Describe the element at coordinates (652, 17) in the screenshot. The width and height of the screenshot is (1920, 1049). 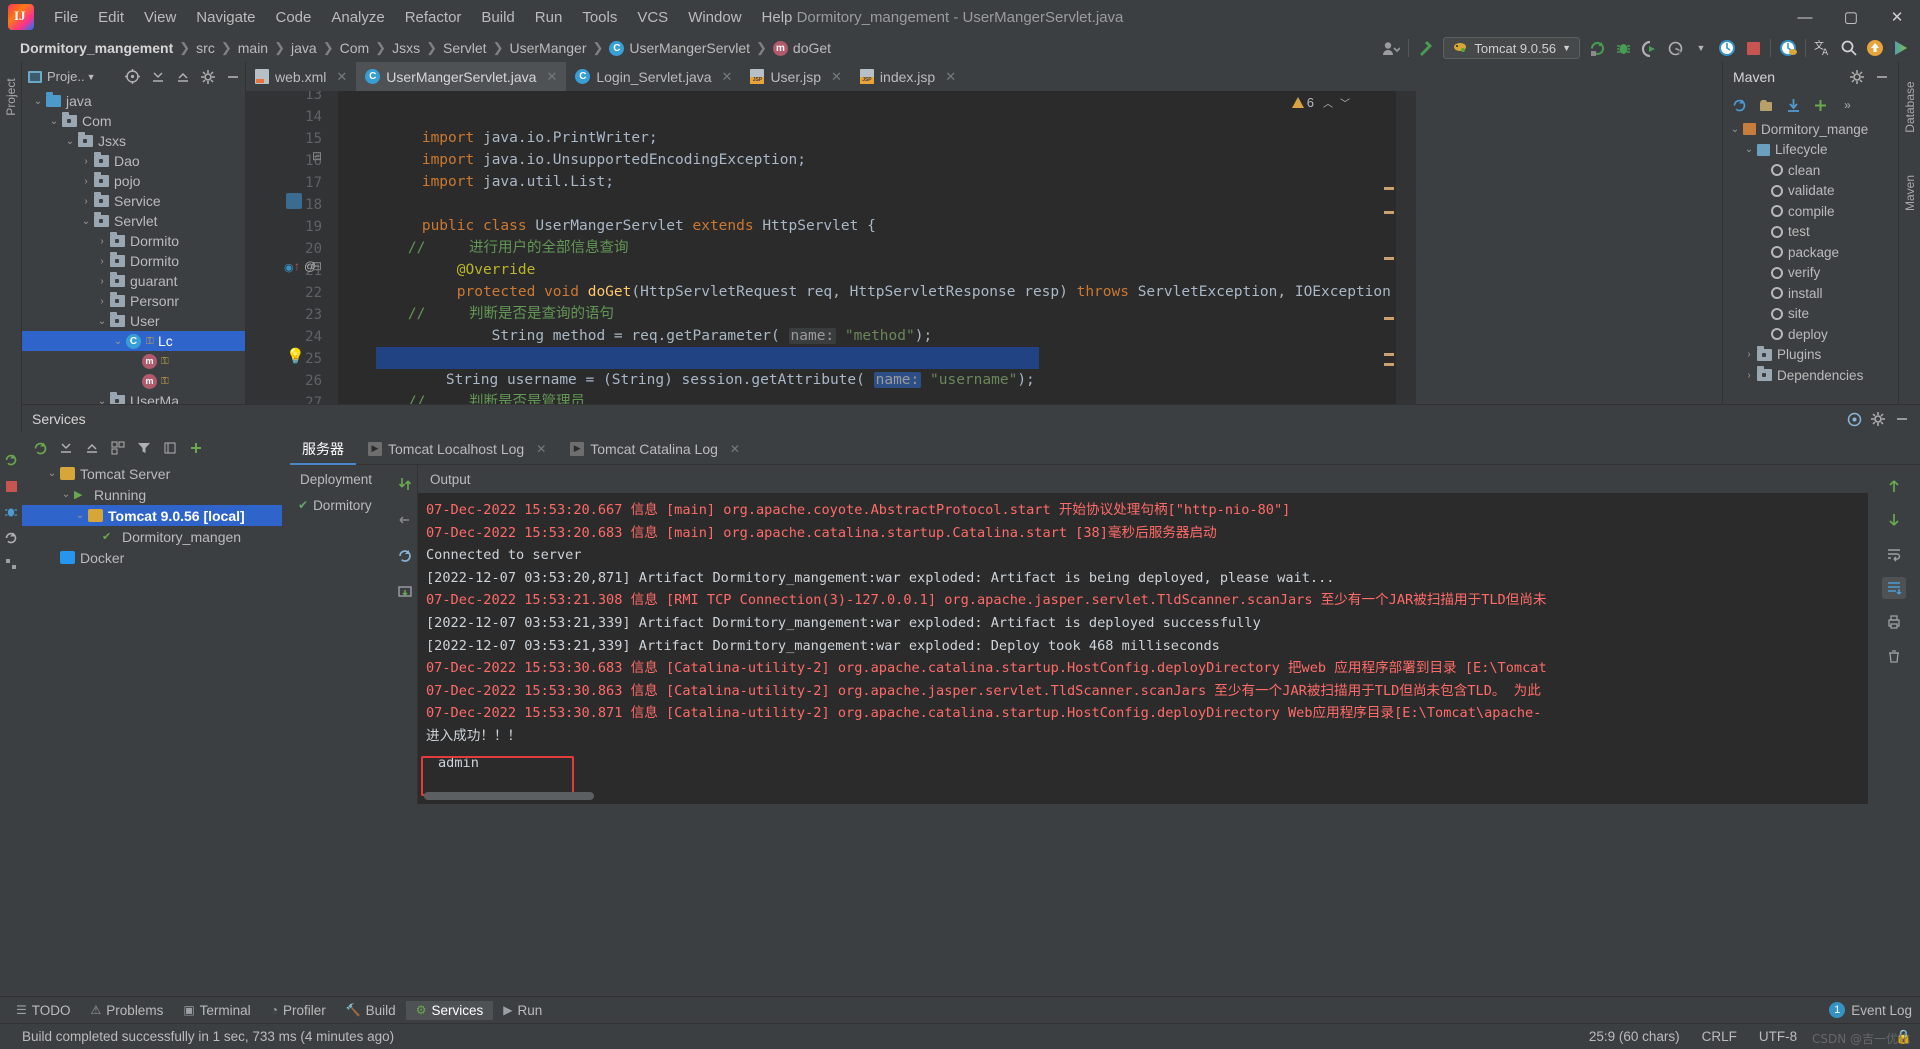
I see `menu-item-vcs: VCS` at that location.